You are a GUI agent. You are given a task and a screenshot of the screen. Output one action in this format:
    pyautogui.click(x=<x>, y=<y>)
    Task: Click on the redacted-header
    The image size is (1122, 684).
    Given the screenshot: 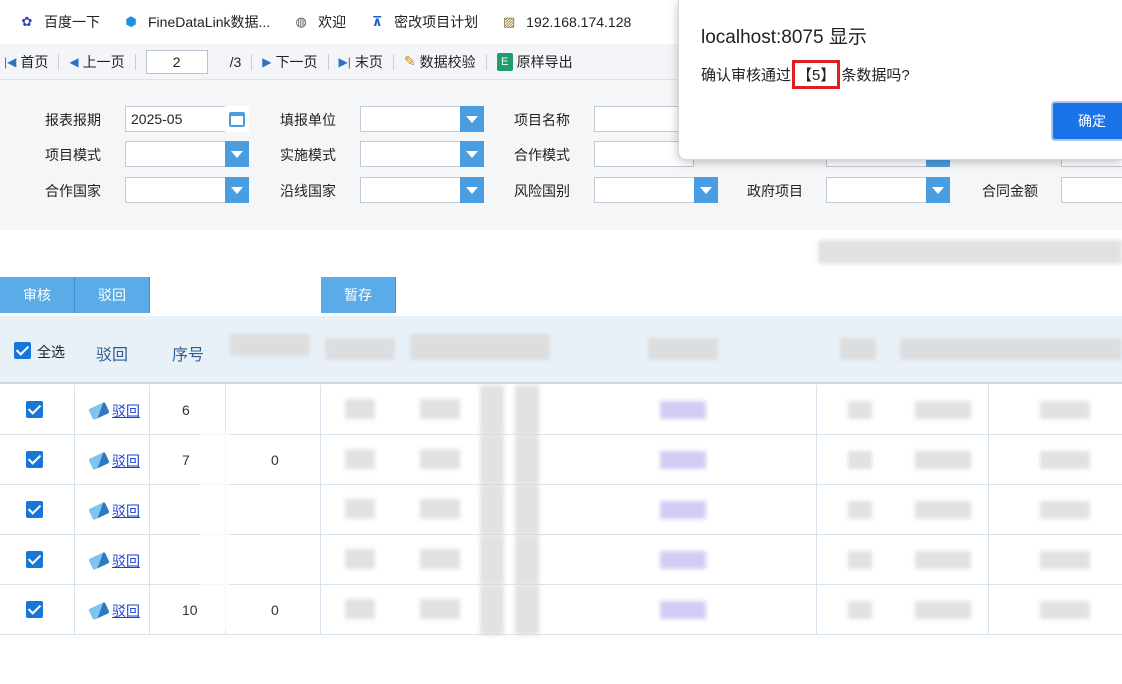 What is the action you would take?
    pyautogui.click(x=270, y=345)
    